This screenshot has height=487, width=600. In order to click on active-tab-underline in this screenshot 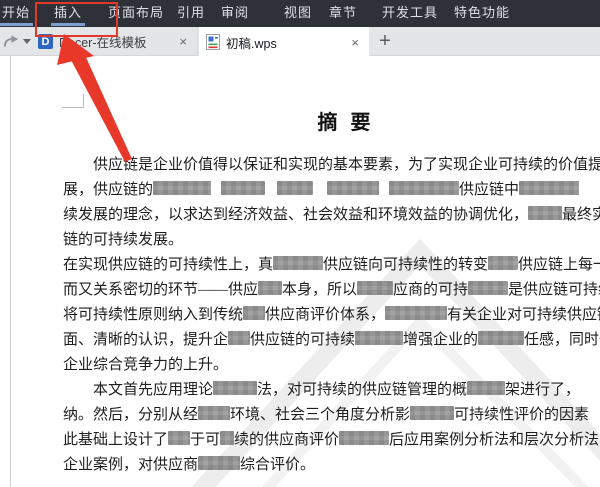, I will do `click(17, 24)`.